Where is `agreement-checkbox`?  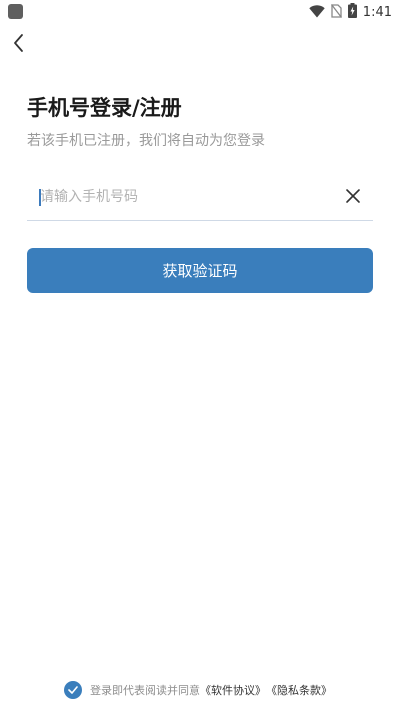
agreement-checkbox is located at coordinates (73, 690).